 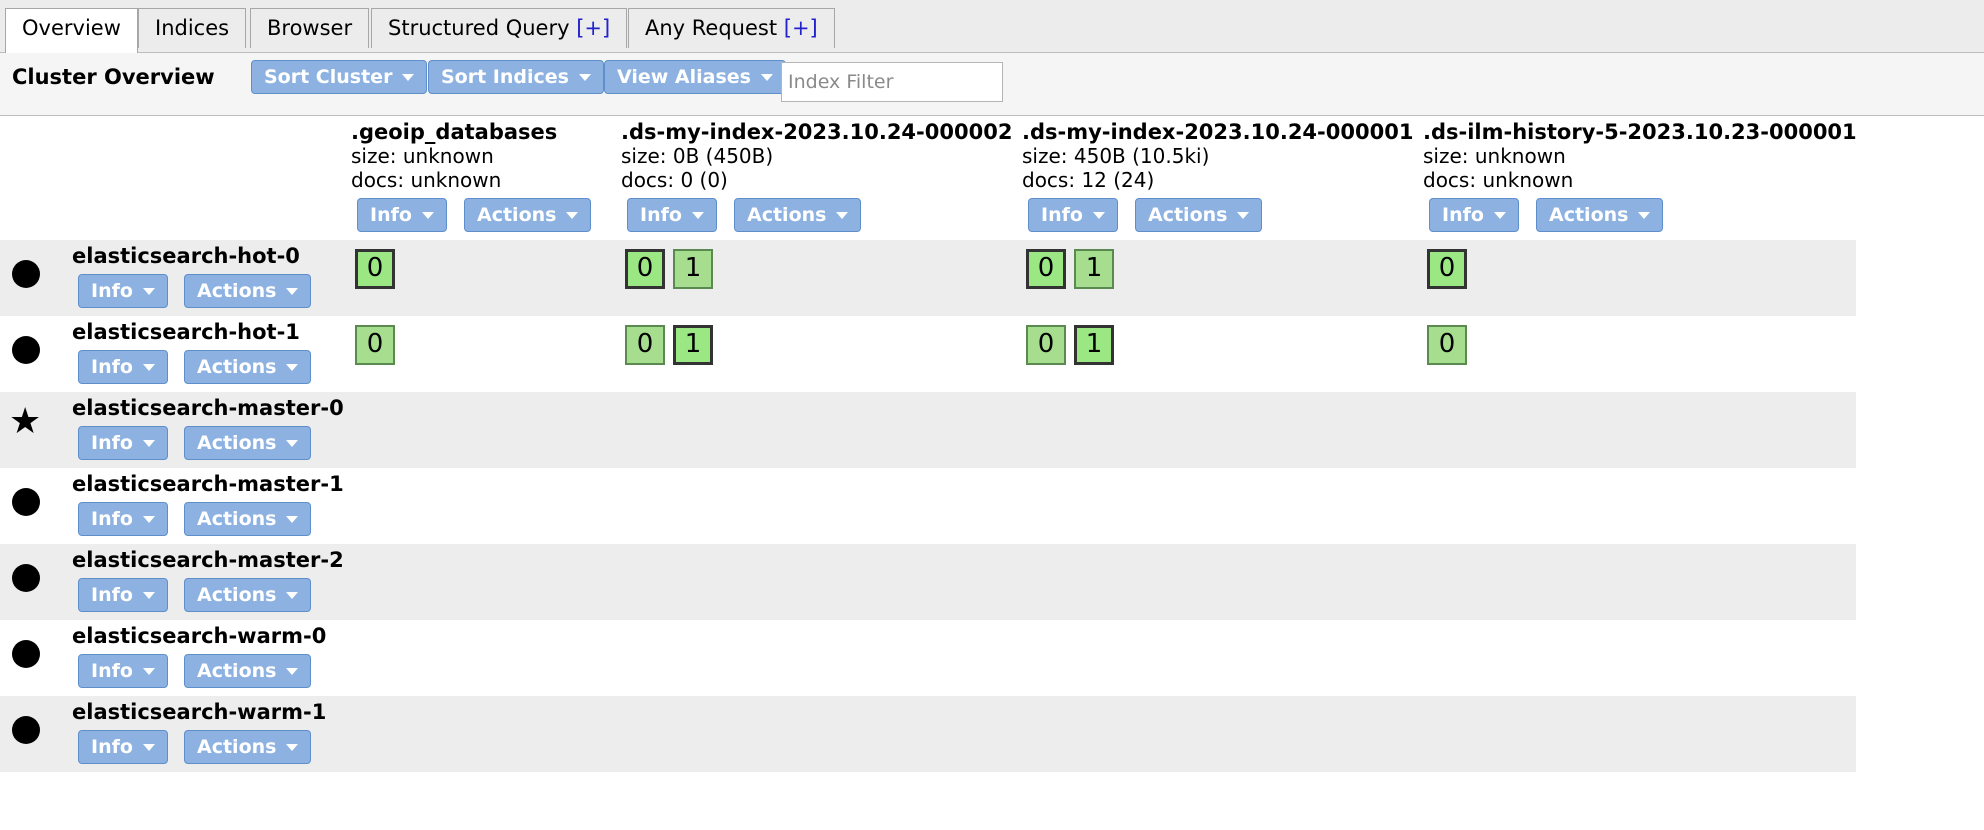 What do you see at coordinates (199, 636) in the screenshot?
I see `node-name: elasticsearch-warm-0` at bounding box center [199, 636].